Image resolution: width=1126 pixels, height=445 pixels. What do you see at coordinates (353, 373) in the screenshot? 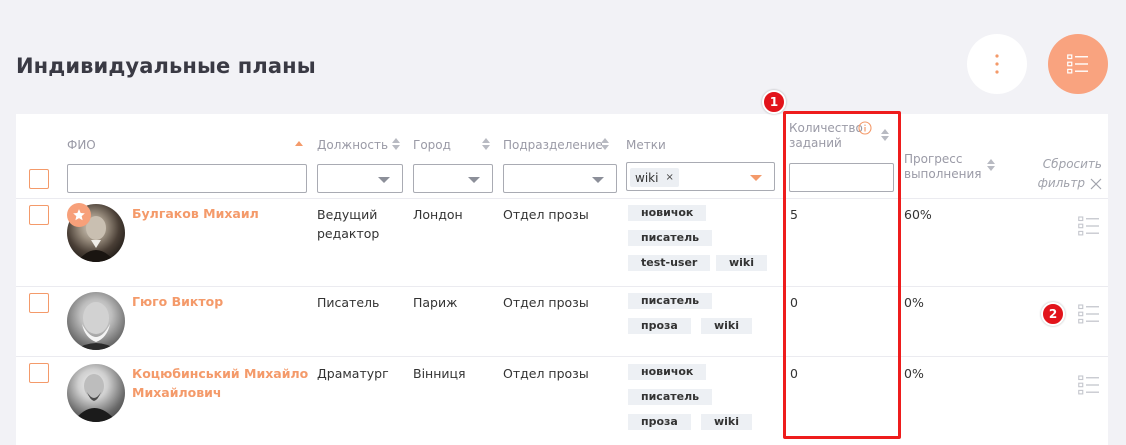
I see `position-cell: Драматург` at bounding box center [353, 373].